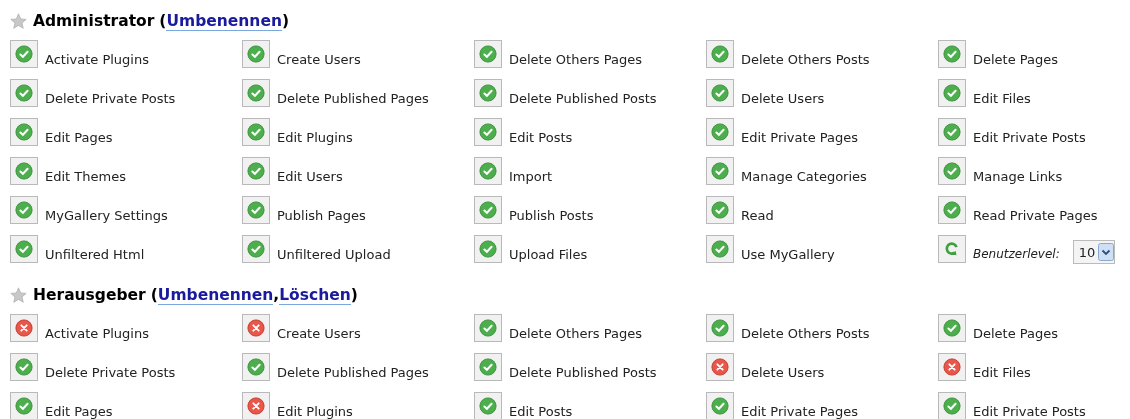 The image size is (1130, 419). Describe the element at coordinates (788, 254) in the screenshot. I see `capability-label: Use MyGallery` at that location.